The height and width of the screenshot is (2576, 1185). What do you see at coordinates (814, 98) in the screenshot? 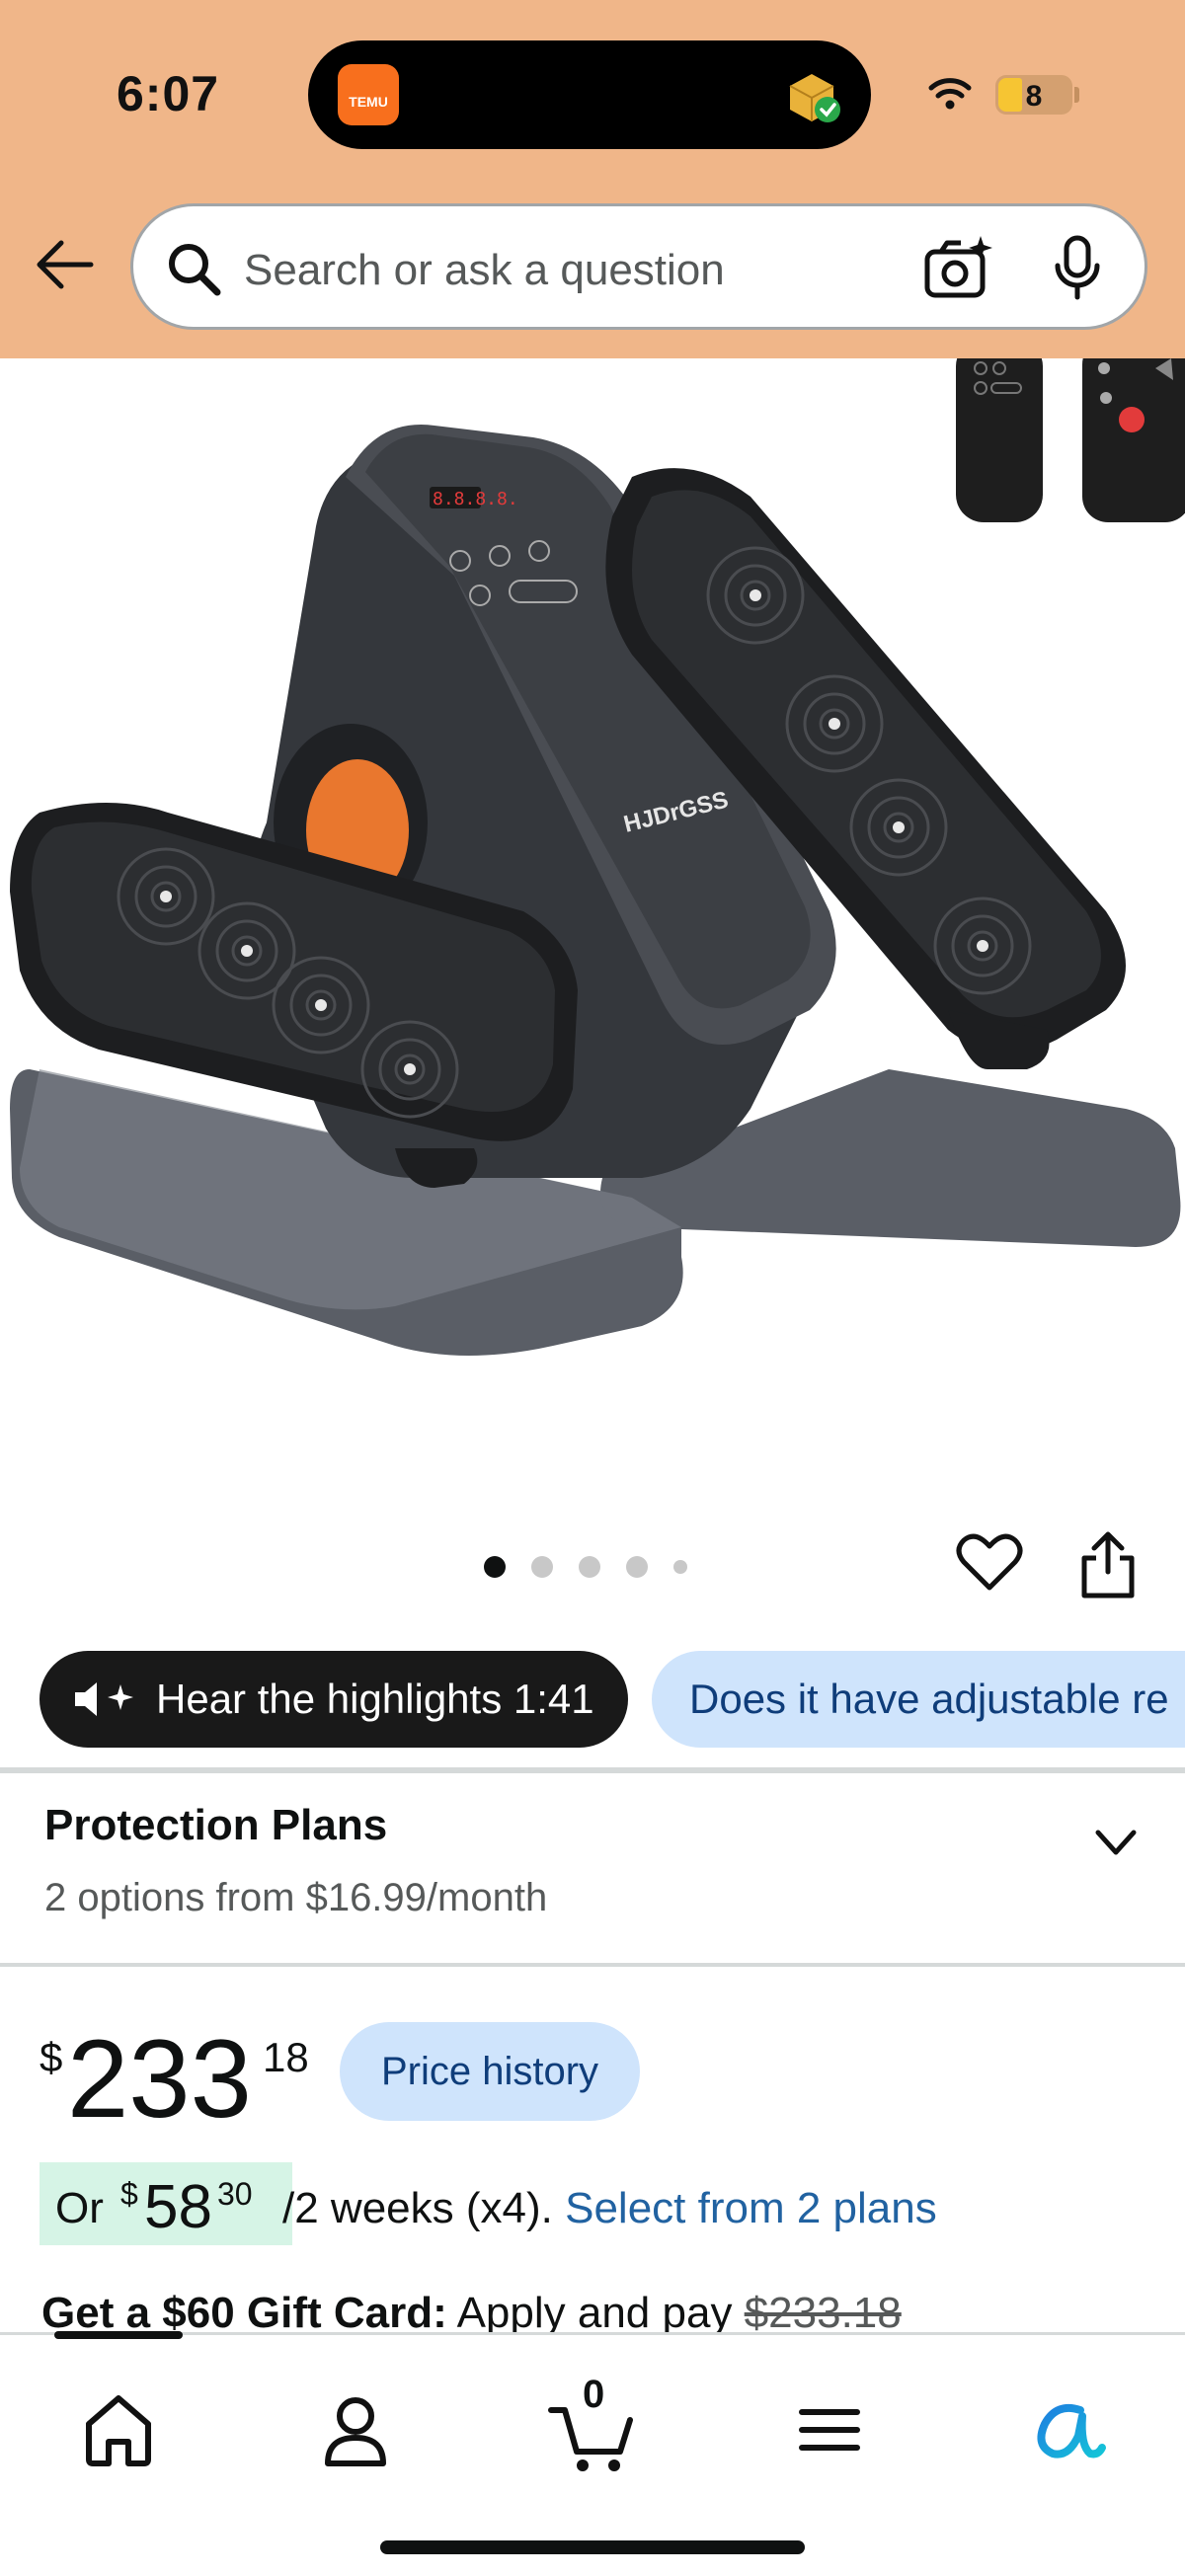
I see `package-delivered-icon` at bounding box center [814, 98].